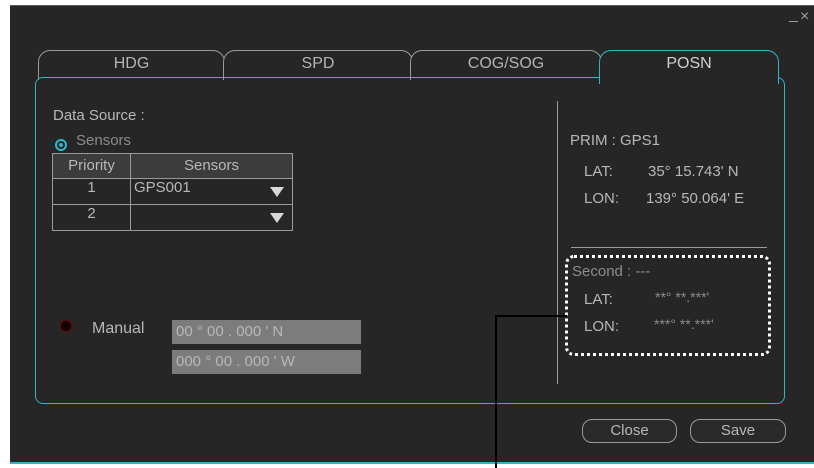  Describe the element at coordinates (804, 17) in the screenshot. I see `close-icon: ×` at that location.